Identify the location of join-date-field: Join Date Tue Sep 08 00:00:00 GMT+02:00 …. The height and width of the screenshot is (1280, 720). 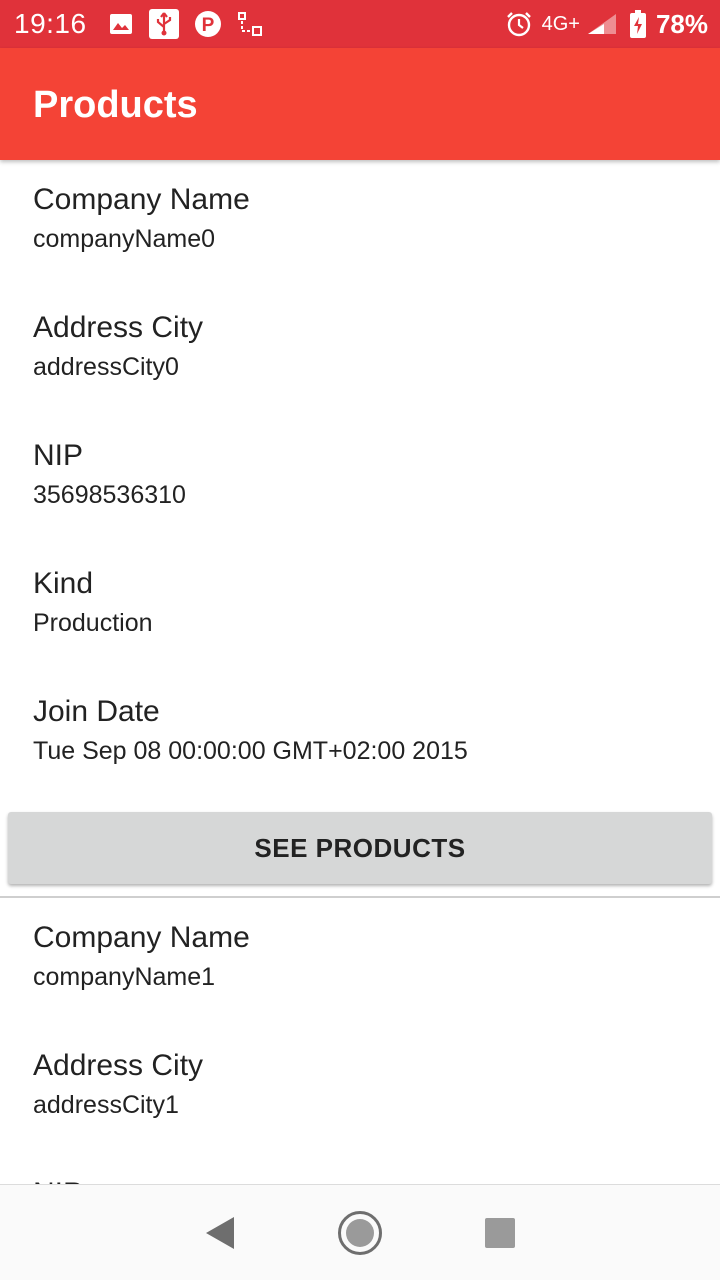
(360, 736).